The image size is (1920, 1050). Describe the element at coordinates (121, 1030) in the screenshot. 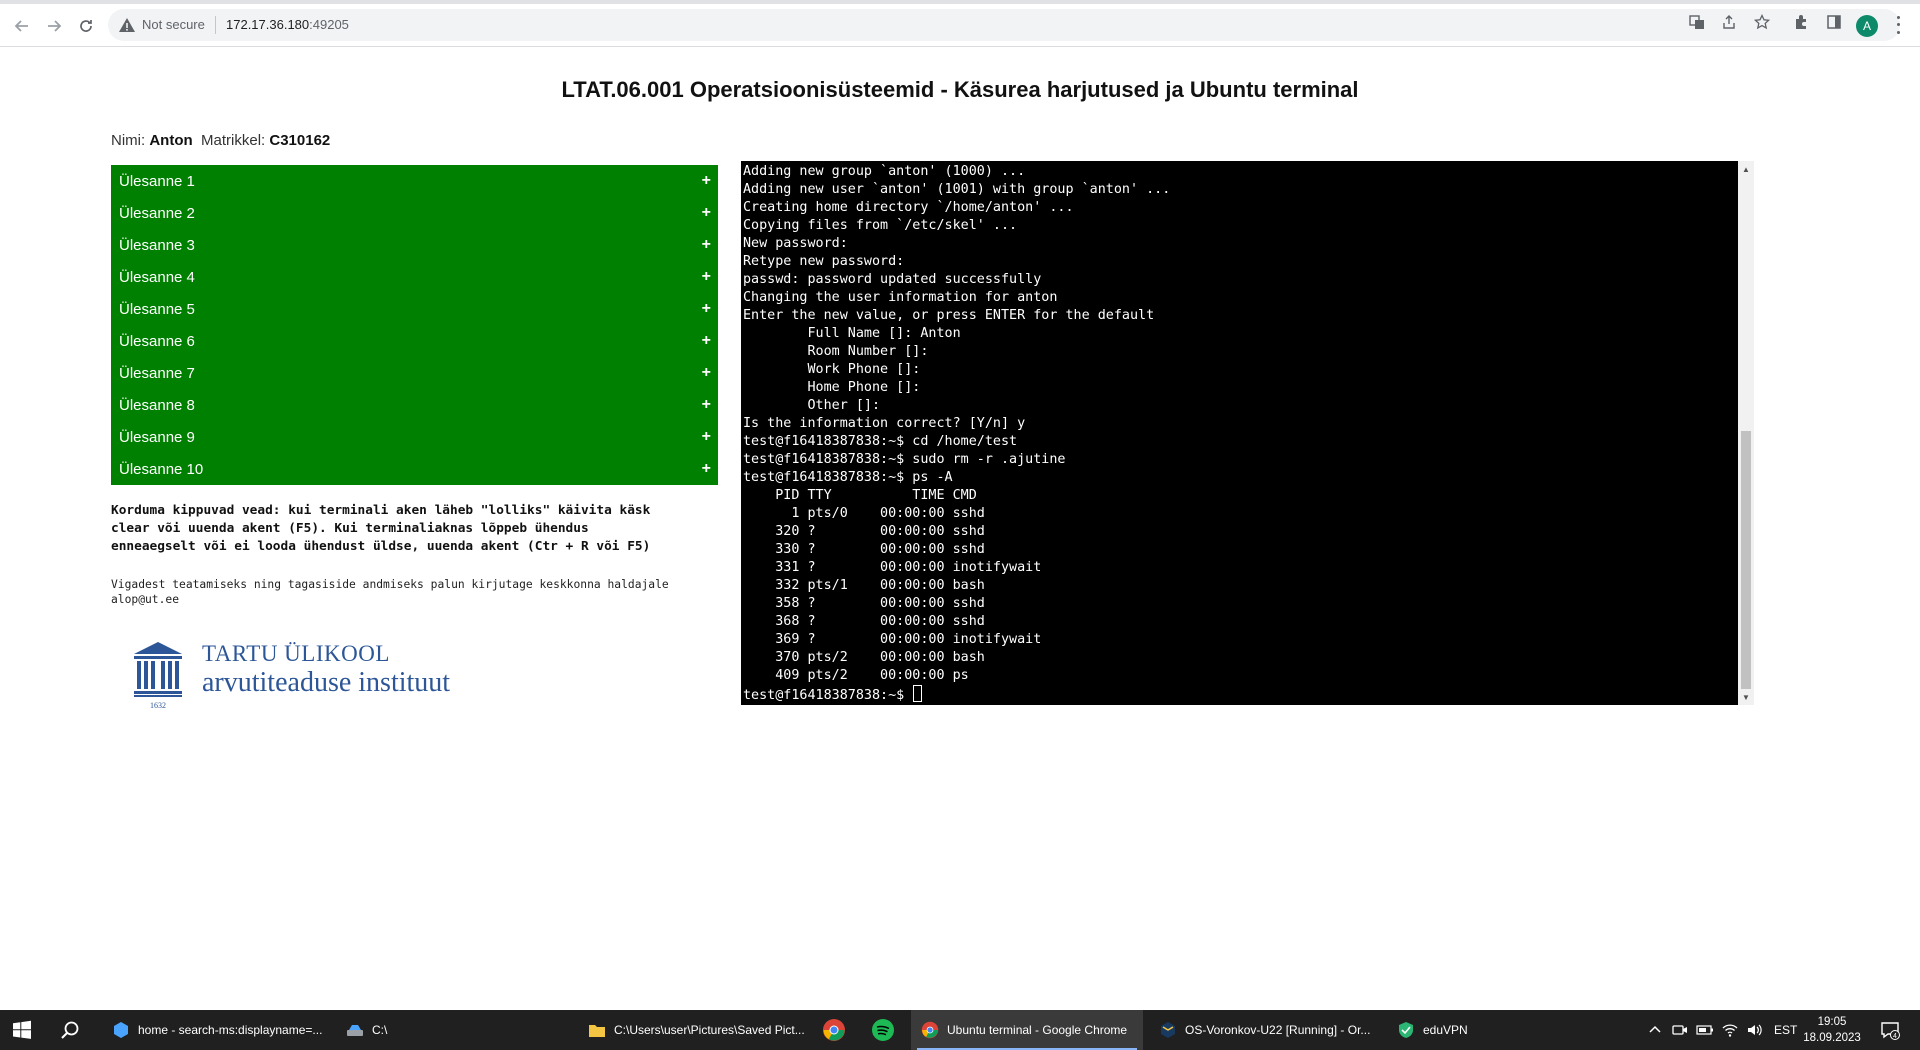

I see `explorer-search-icon` at that location.